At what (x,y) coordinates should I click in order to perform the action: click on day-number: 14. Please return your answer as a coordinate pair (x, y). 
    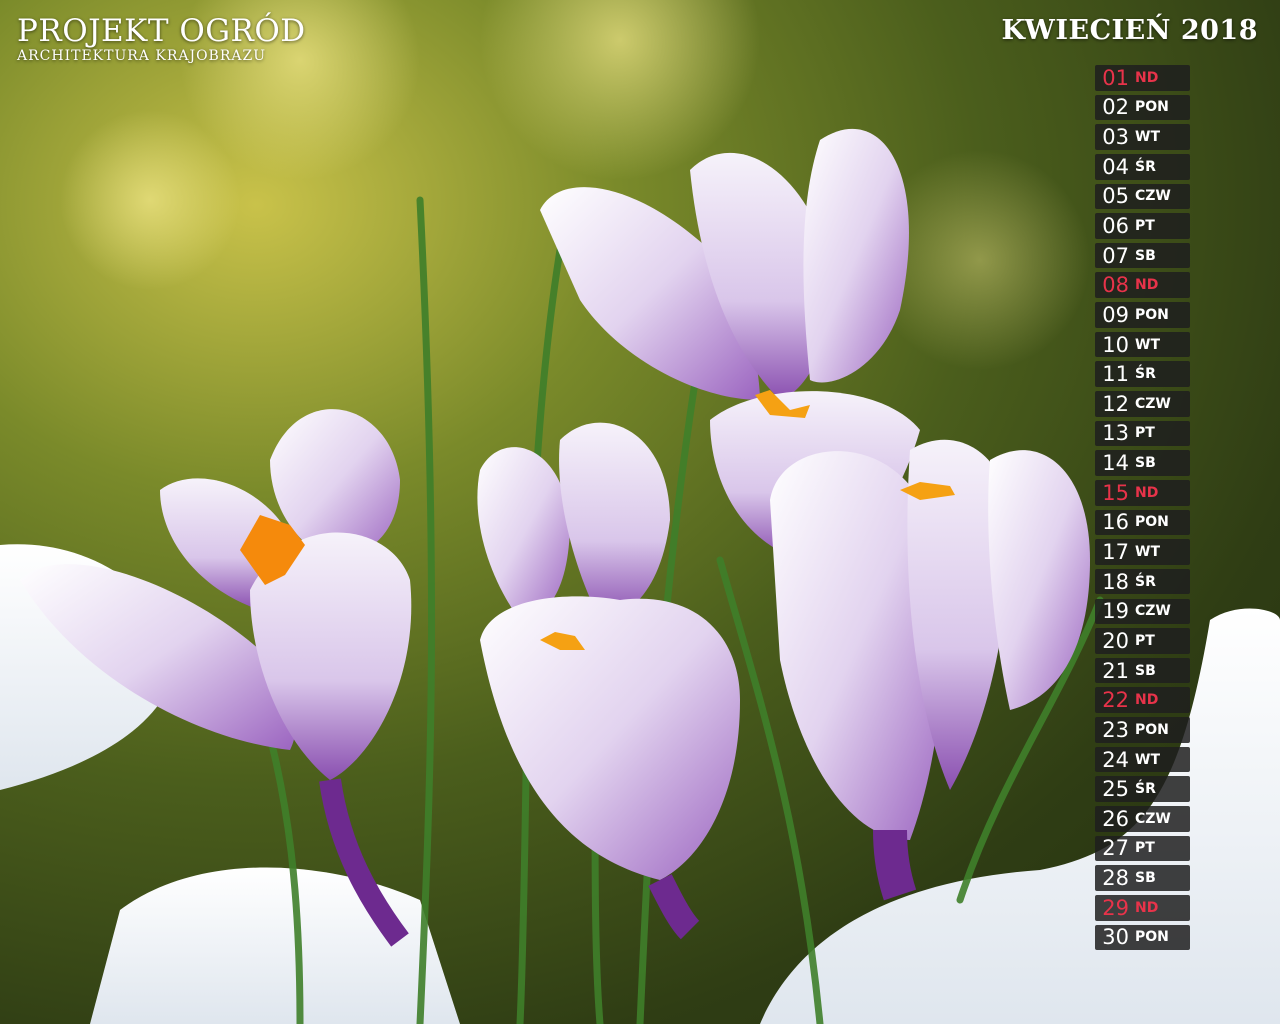
    Looking at the image, I should click on (1115, 463).